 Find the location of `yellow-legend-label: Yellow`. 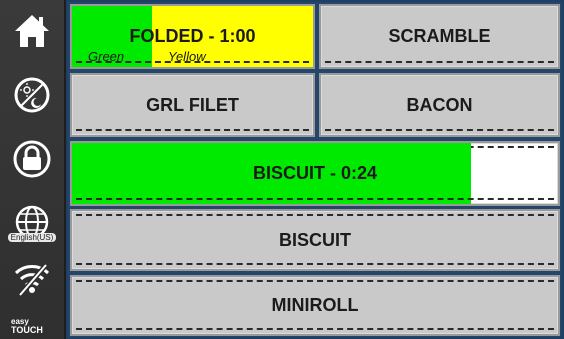

yellow-legend-label: Yellow is located at coordinates (187, 56).